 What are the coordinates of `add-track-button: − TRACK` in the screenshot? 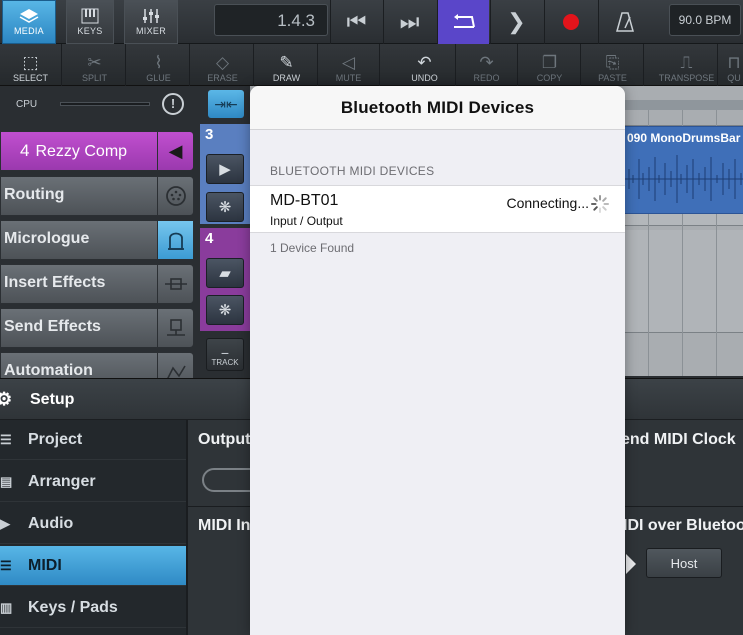 It's located at (225, 354).